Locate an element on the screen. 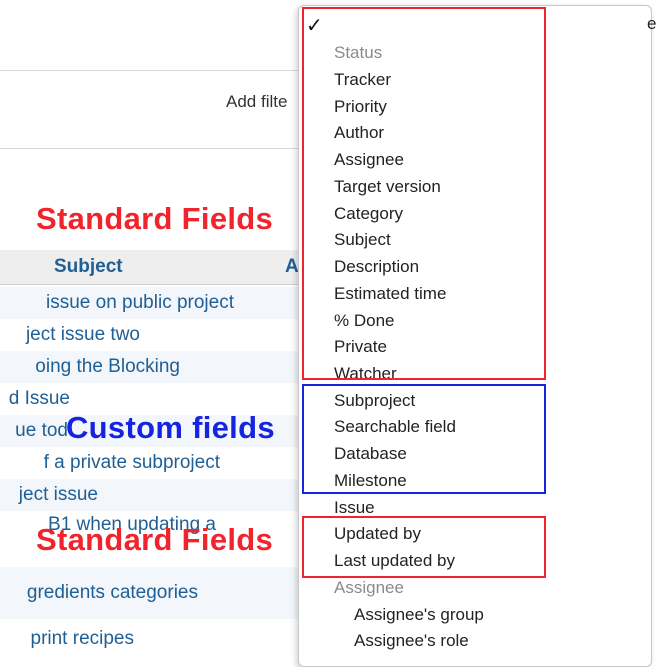 The height and width of the screenshot is (667, 660). issue-subject-link: f a private subproject is located at coordinates (132, 463).